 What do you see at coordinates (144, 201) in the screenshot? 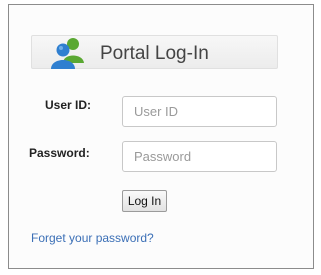
I see `login-button: Log In` at bounding box center [144, 201].